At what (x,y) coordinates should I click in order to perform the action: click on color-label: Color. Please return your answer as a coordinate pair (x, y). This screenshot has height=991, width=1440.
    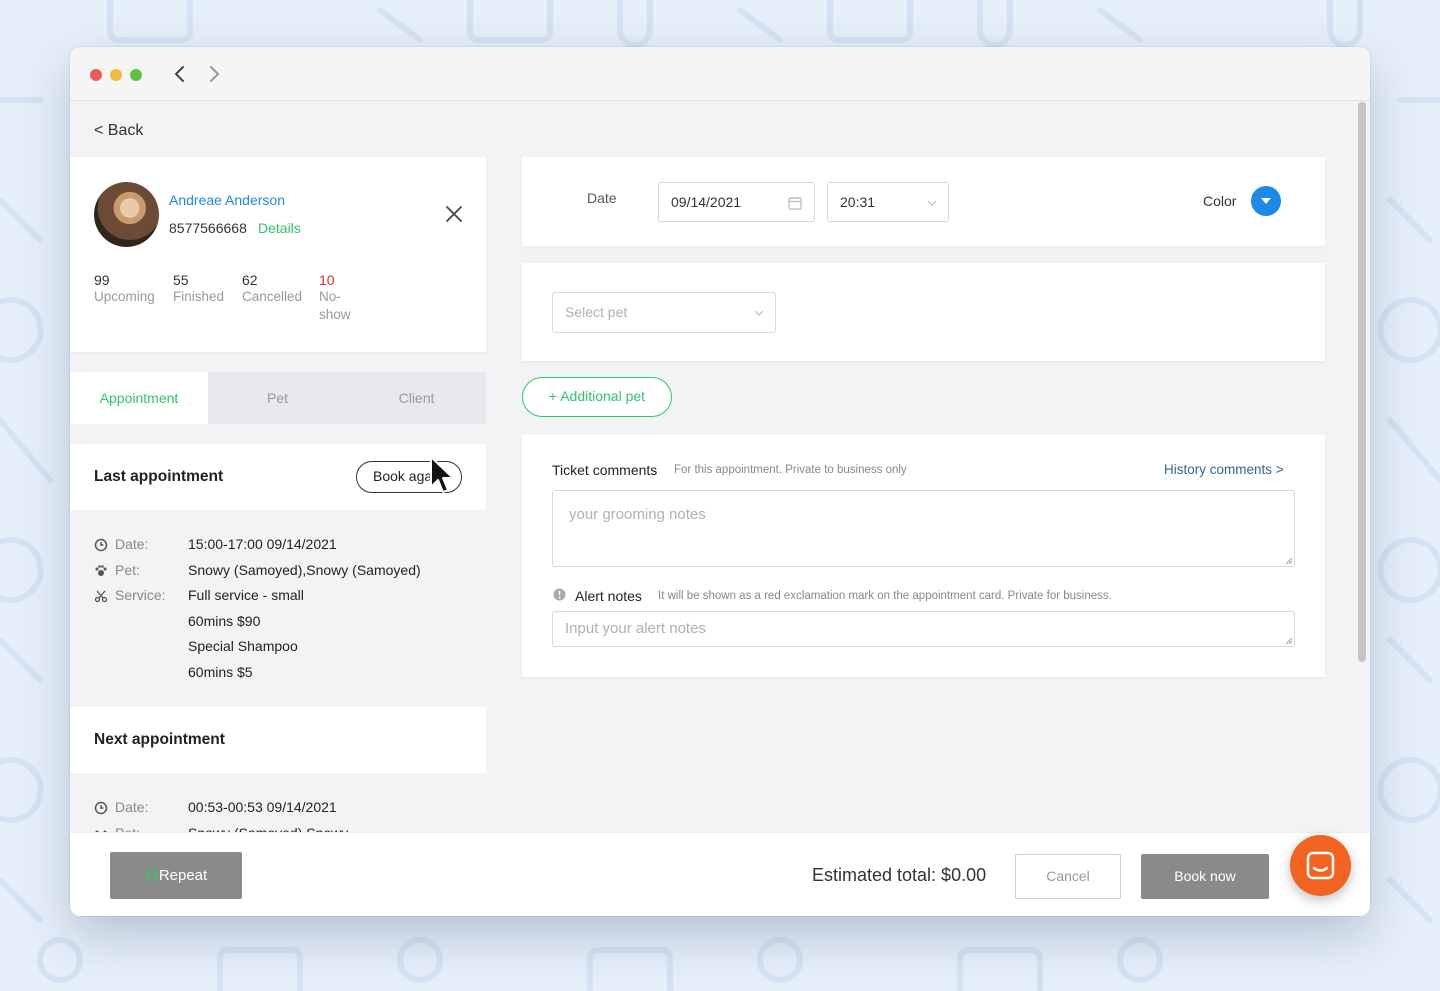
    Looking at the image, I should click on (1220, 201).